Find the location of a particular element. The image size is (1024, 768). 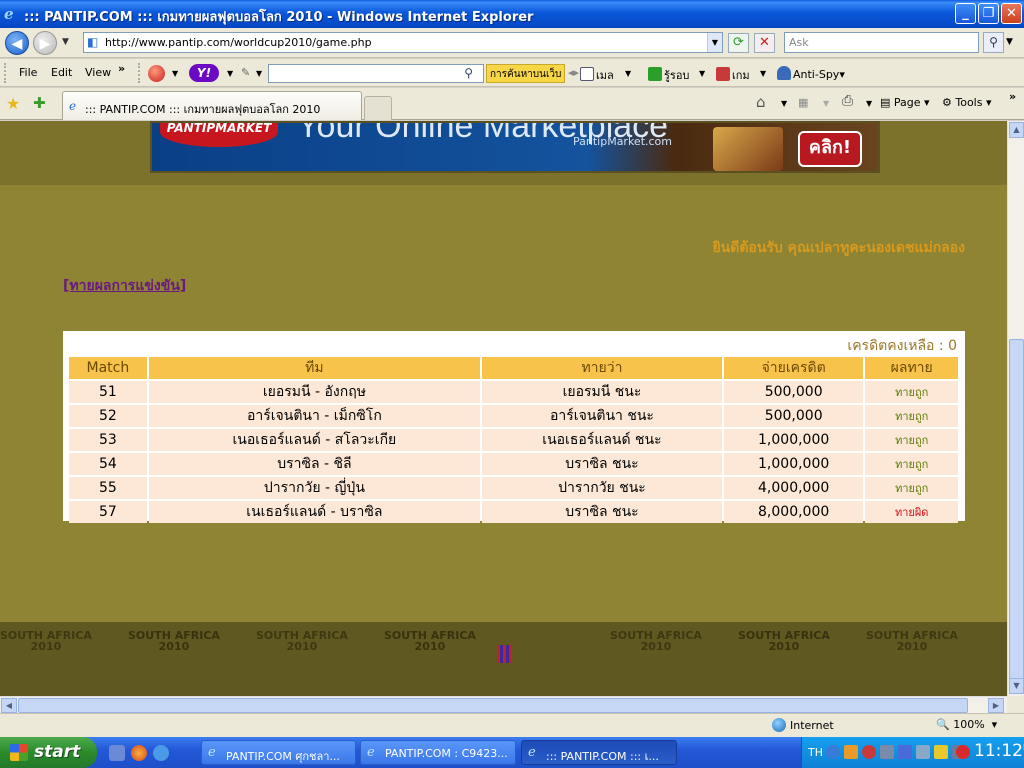

tray-power-icon is located at coordinates (941, 752).